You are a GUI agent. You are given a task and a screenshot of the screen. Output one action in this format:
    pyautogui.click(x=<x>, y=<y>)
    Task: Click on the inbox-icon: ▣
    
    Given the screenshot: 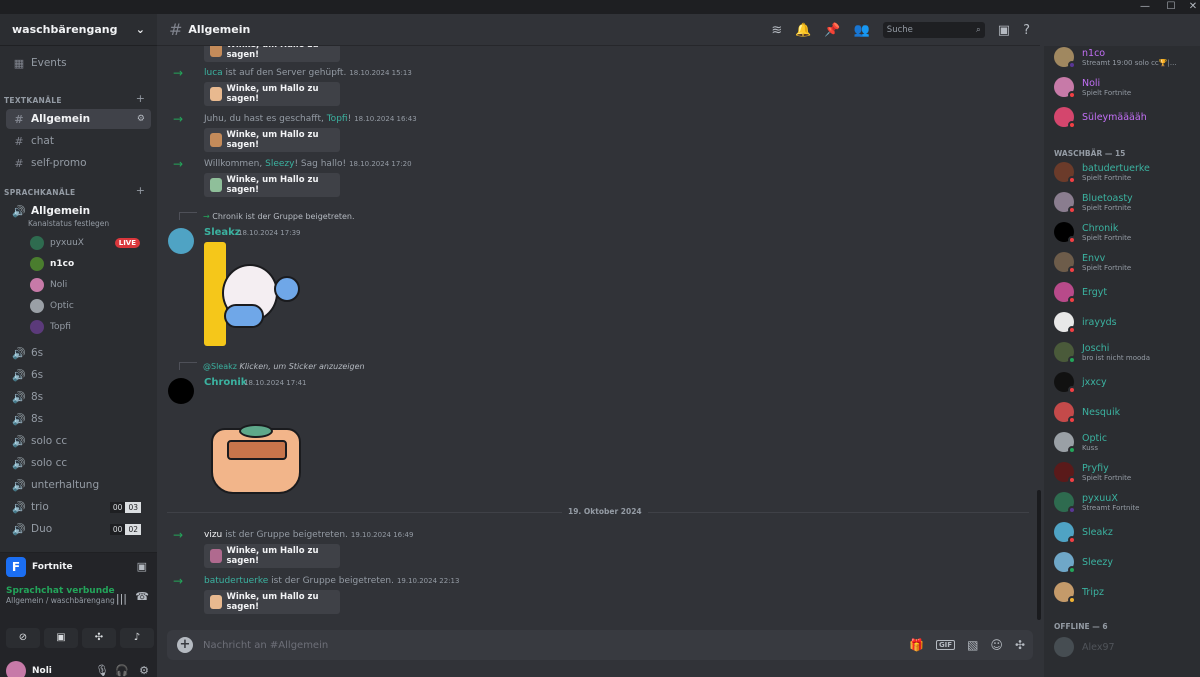 What is the action you would take?
    pyautogui.click(x=1004, y=30)
    